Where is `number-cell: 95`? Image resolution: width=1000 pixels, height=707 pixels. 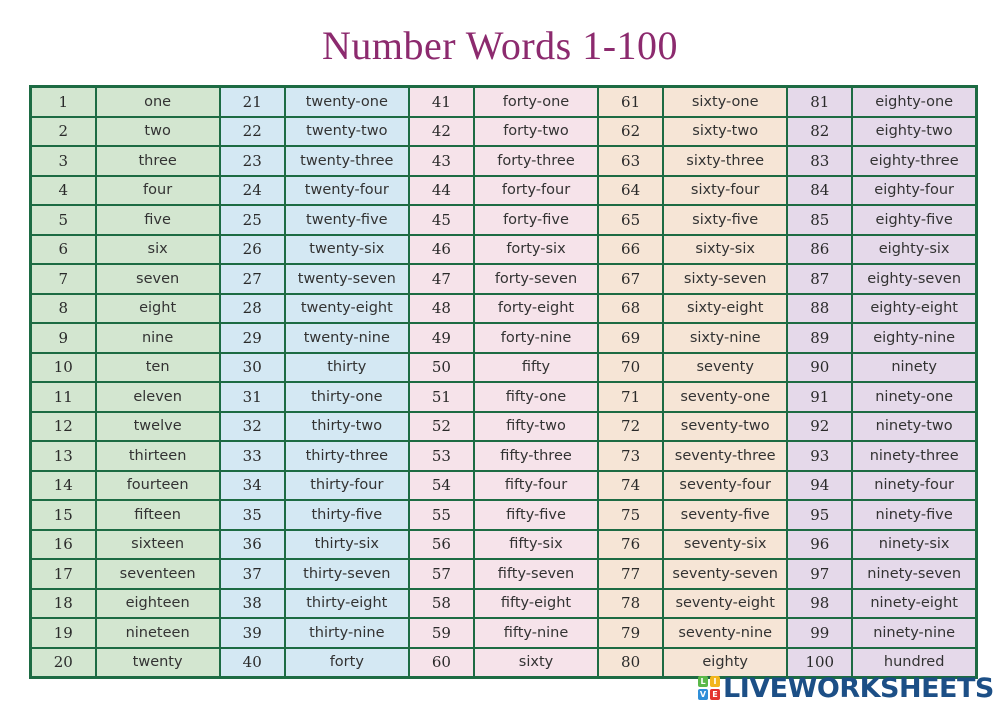
number-cell: 95 is located at coordinates (820, 515).